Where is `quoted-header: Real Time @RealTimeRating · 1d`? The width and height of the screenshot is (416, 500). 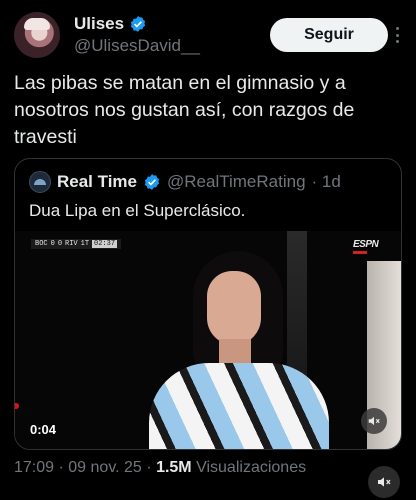 quoted-header: Real Time @RealTimeRating · 1d is located at coordinates (185, 182).